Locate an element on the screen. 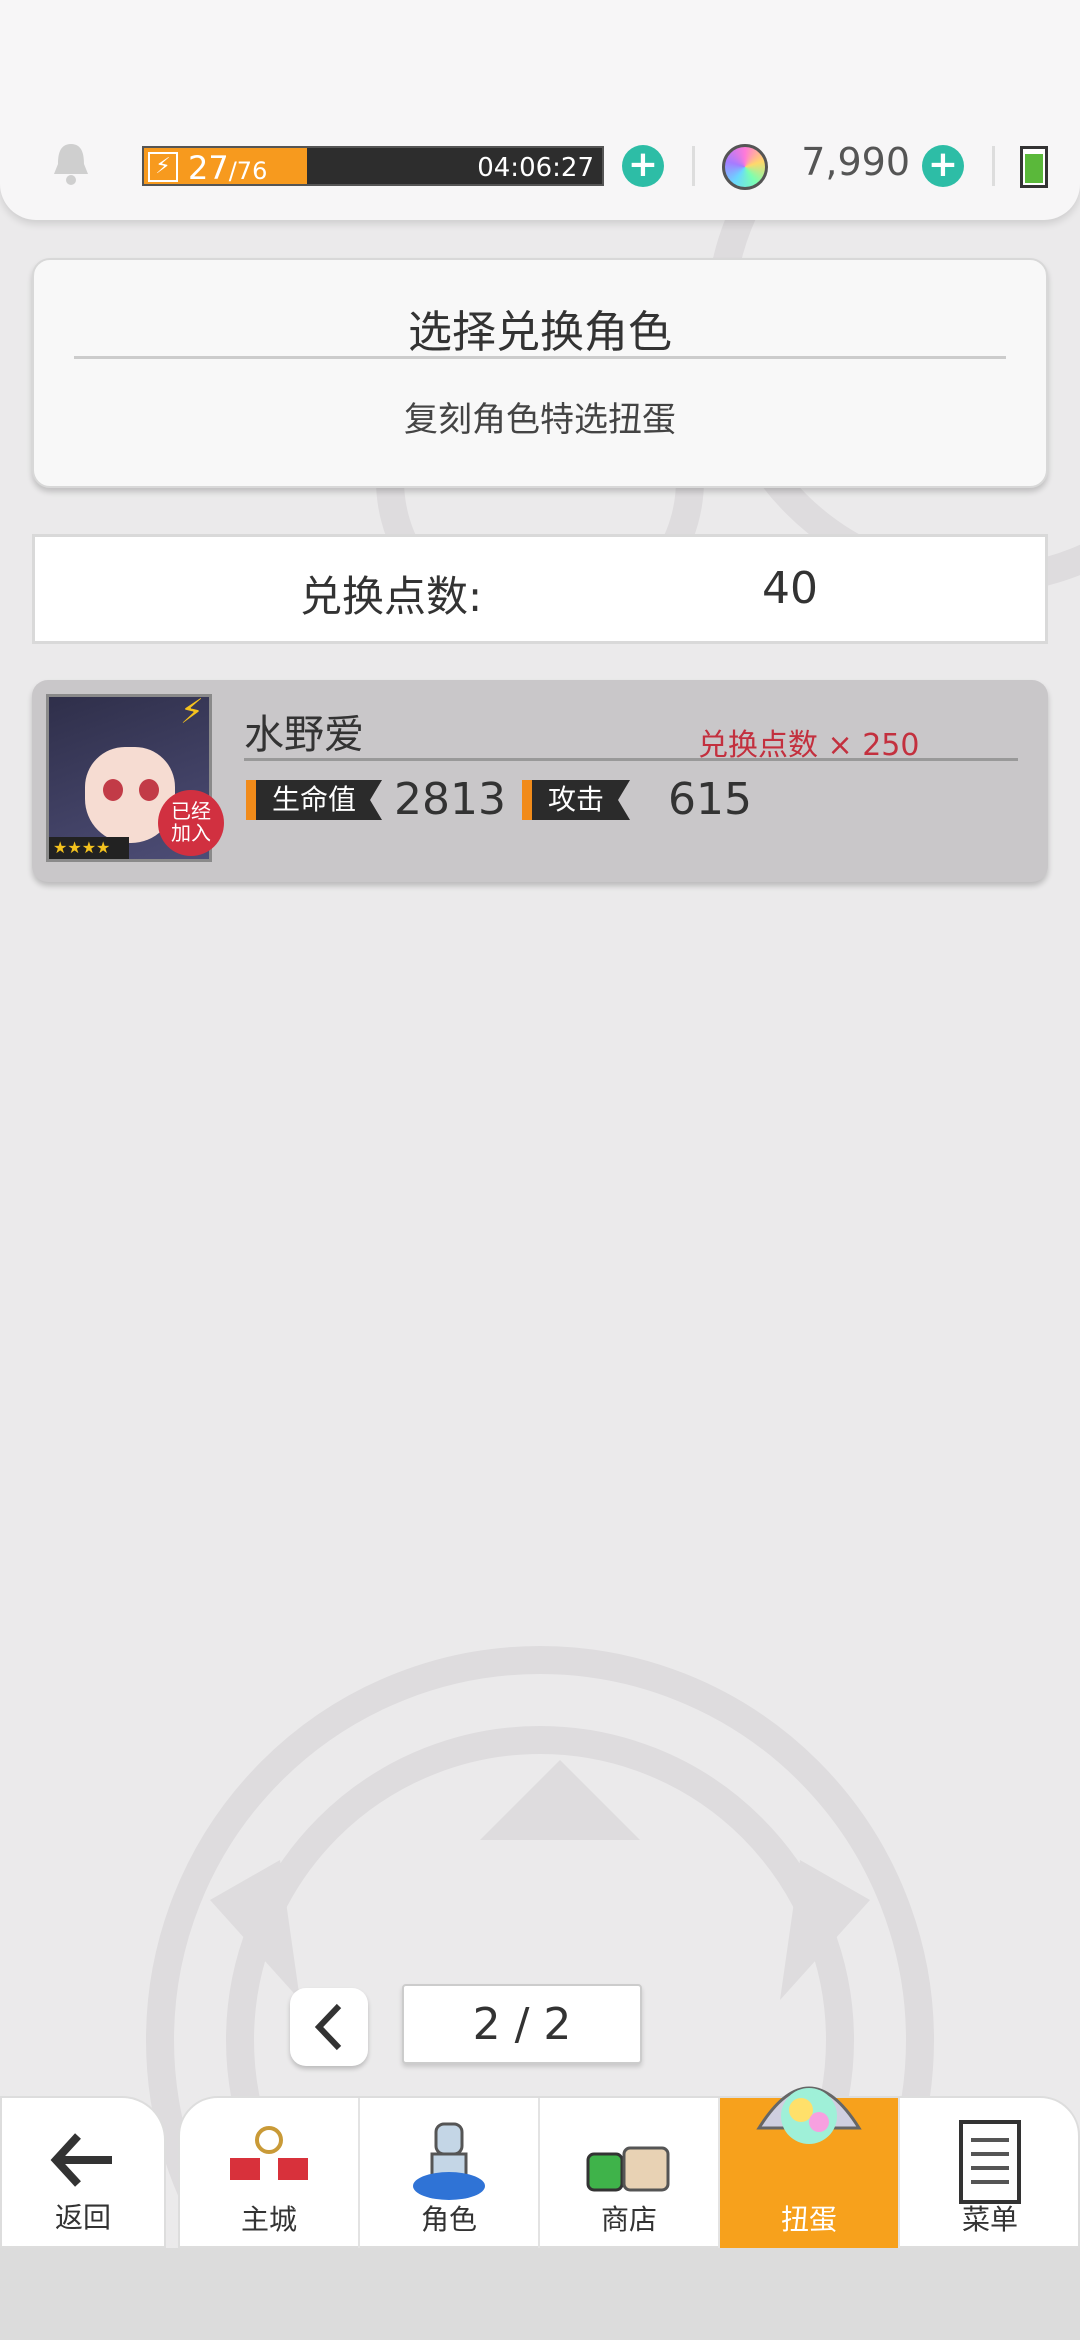 The height and width of the screenshot is (2340, 1080). title-card: 选择兑换角色 复刻角色特选扭蛋 is located at coordinates (540, 373).